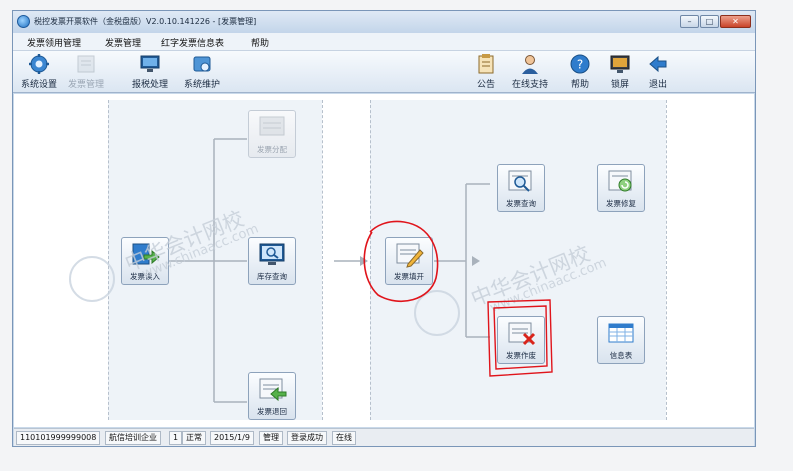 The width and height of the screenshot is (793, 471). I want to click on menu-invoice-manage: 发票管理, so click(123, 42).